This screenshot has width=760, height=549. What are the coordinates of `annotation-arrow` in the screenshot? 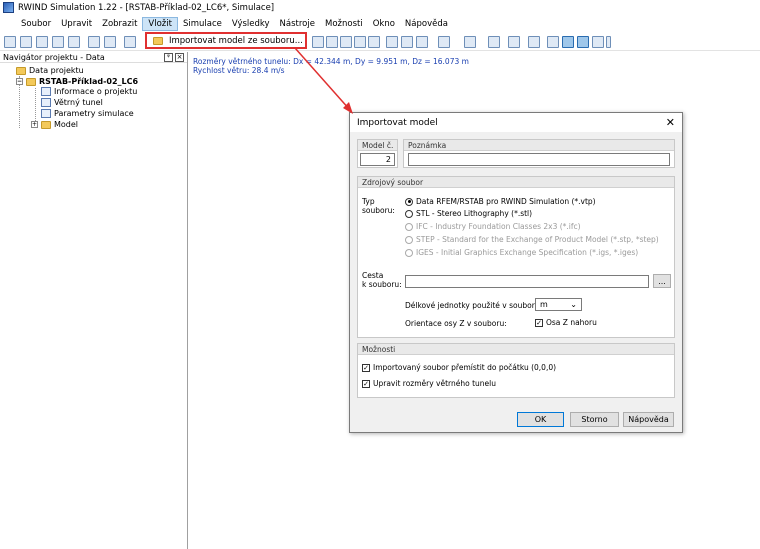 It's located at (323, 80).